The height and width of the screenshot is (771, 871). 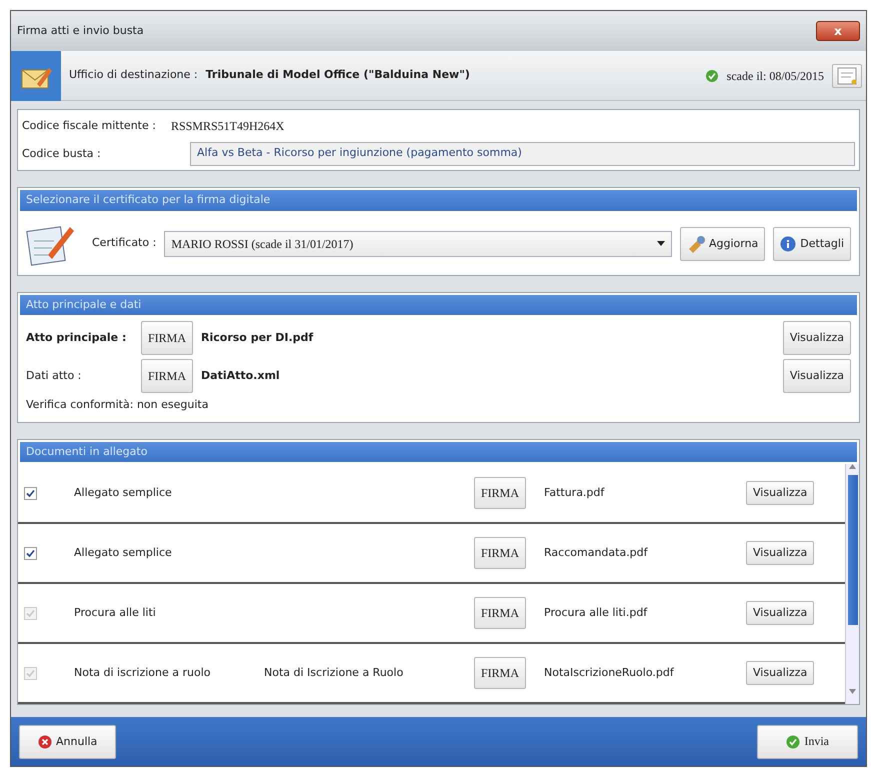 What do you see at coordinates (438, 200) in the screenshot?
I see `section-header: Selezionare il certificato per la firma digitale` at bounding box center [438, 200].